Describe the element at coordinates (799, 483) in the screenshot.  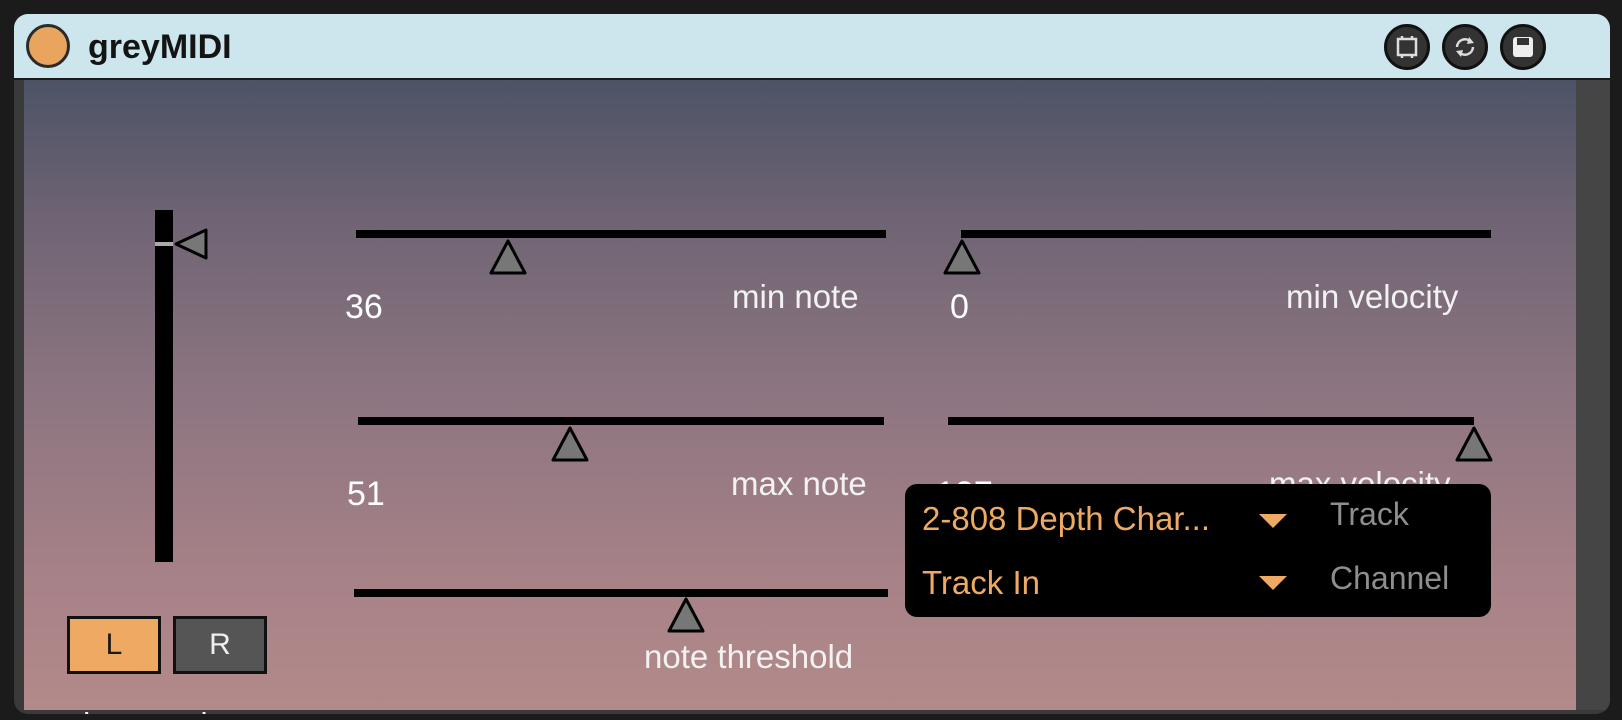
I see `max-note-label: max note` at that location.